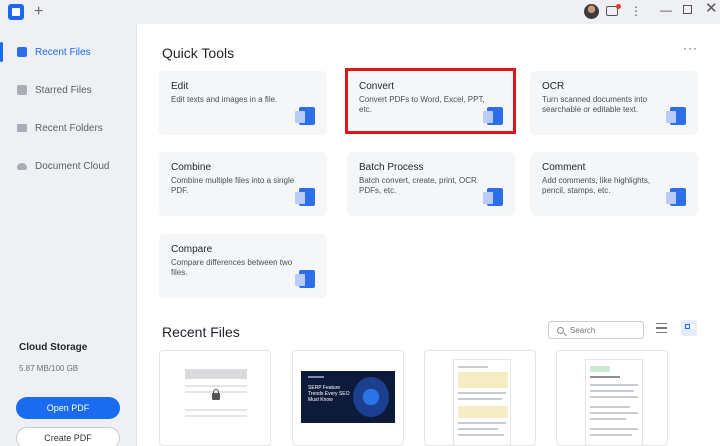 This screenshot has height=446, width=720. Describe the element at coordinates (198, 53) in the screenshot. I see `quick-tools-title: Quick Tools` at that location.